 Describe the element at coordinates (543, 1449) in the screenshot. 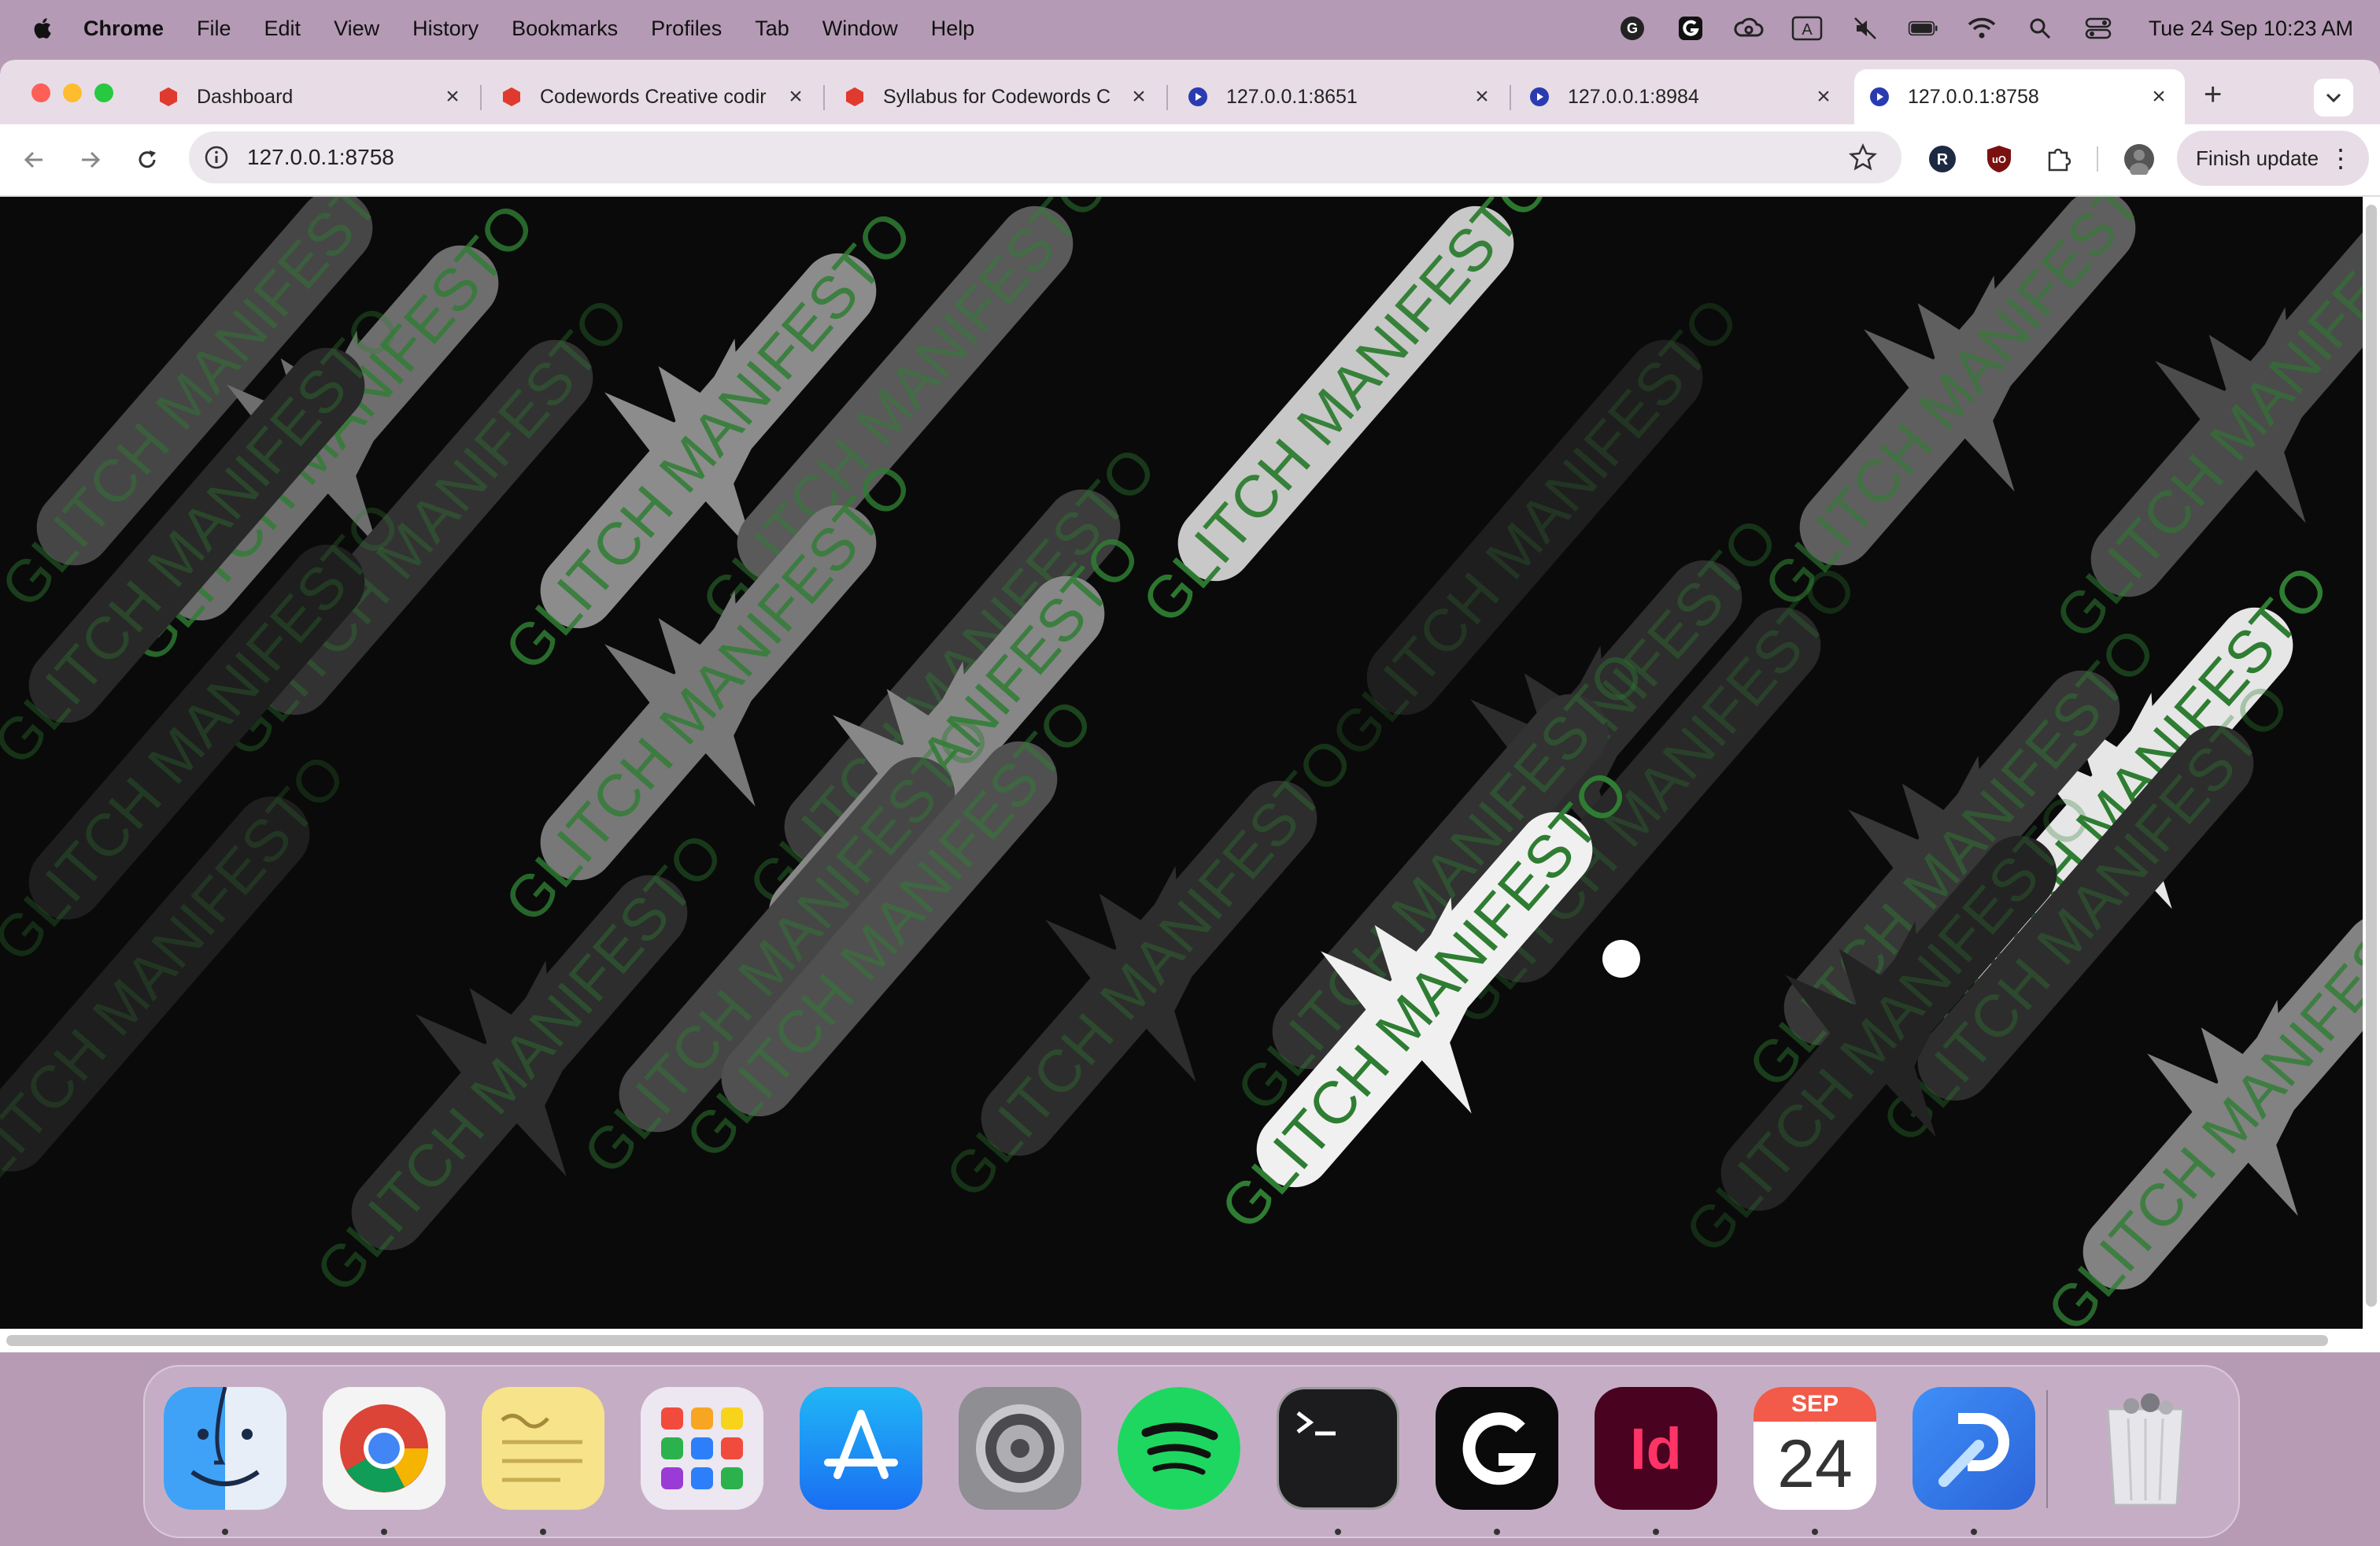

I see `dock-stickies-icon` at that location.